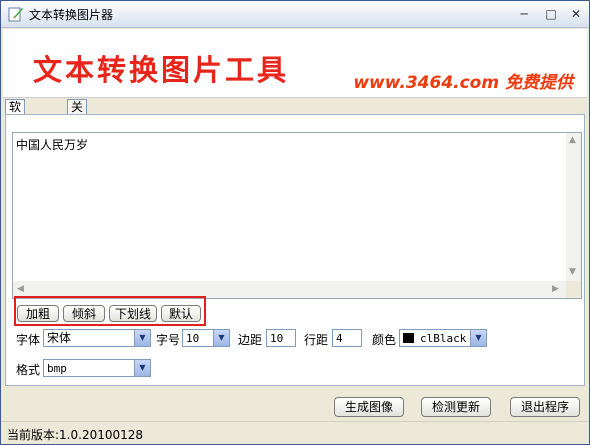 The height and width of the screenshot is (445, 590). I want to click on spacing-value: 4, so click(339, 338).